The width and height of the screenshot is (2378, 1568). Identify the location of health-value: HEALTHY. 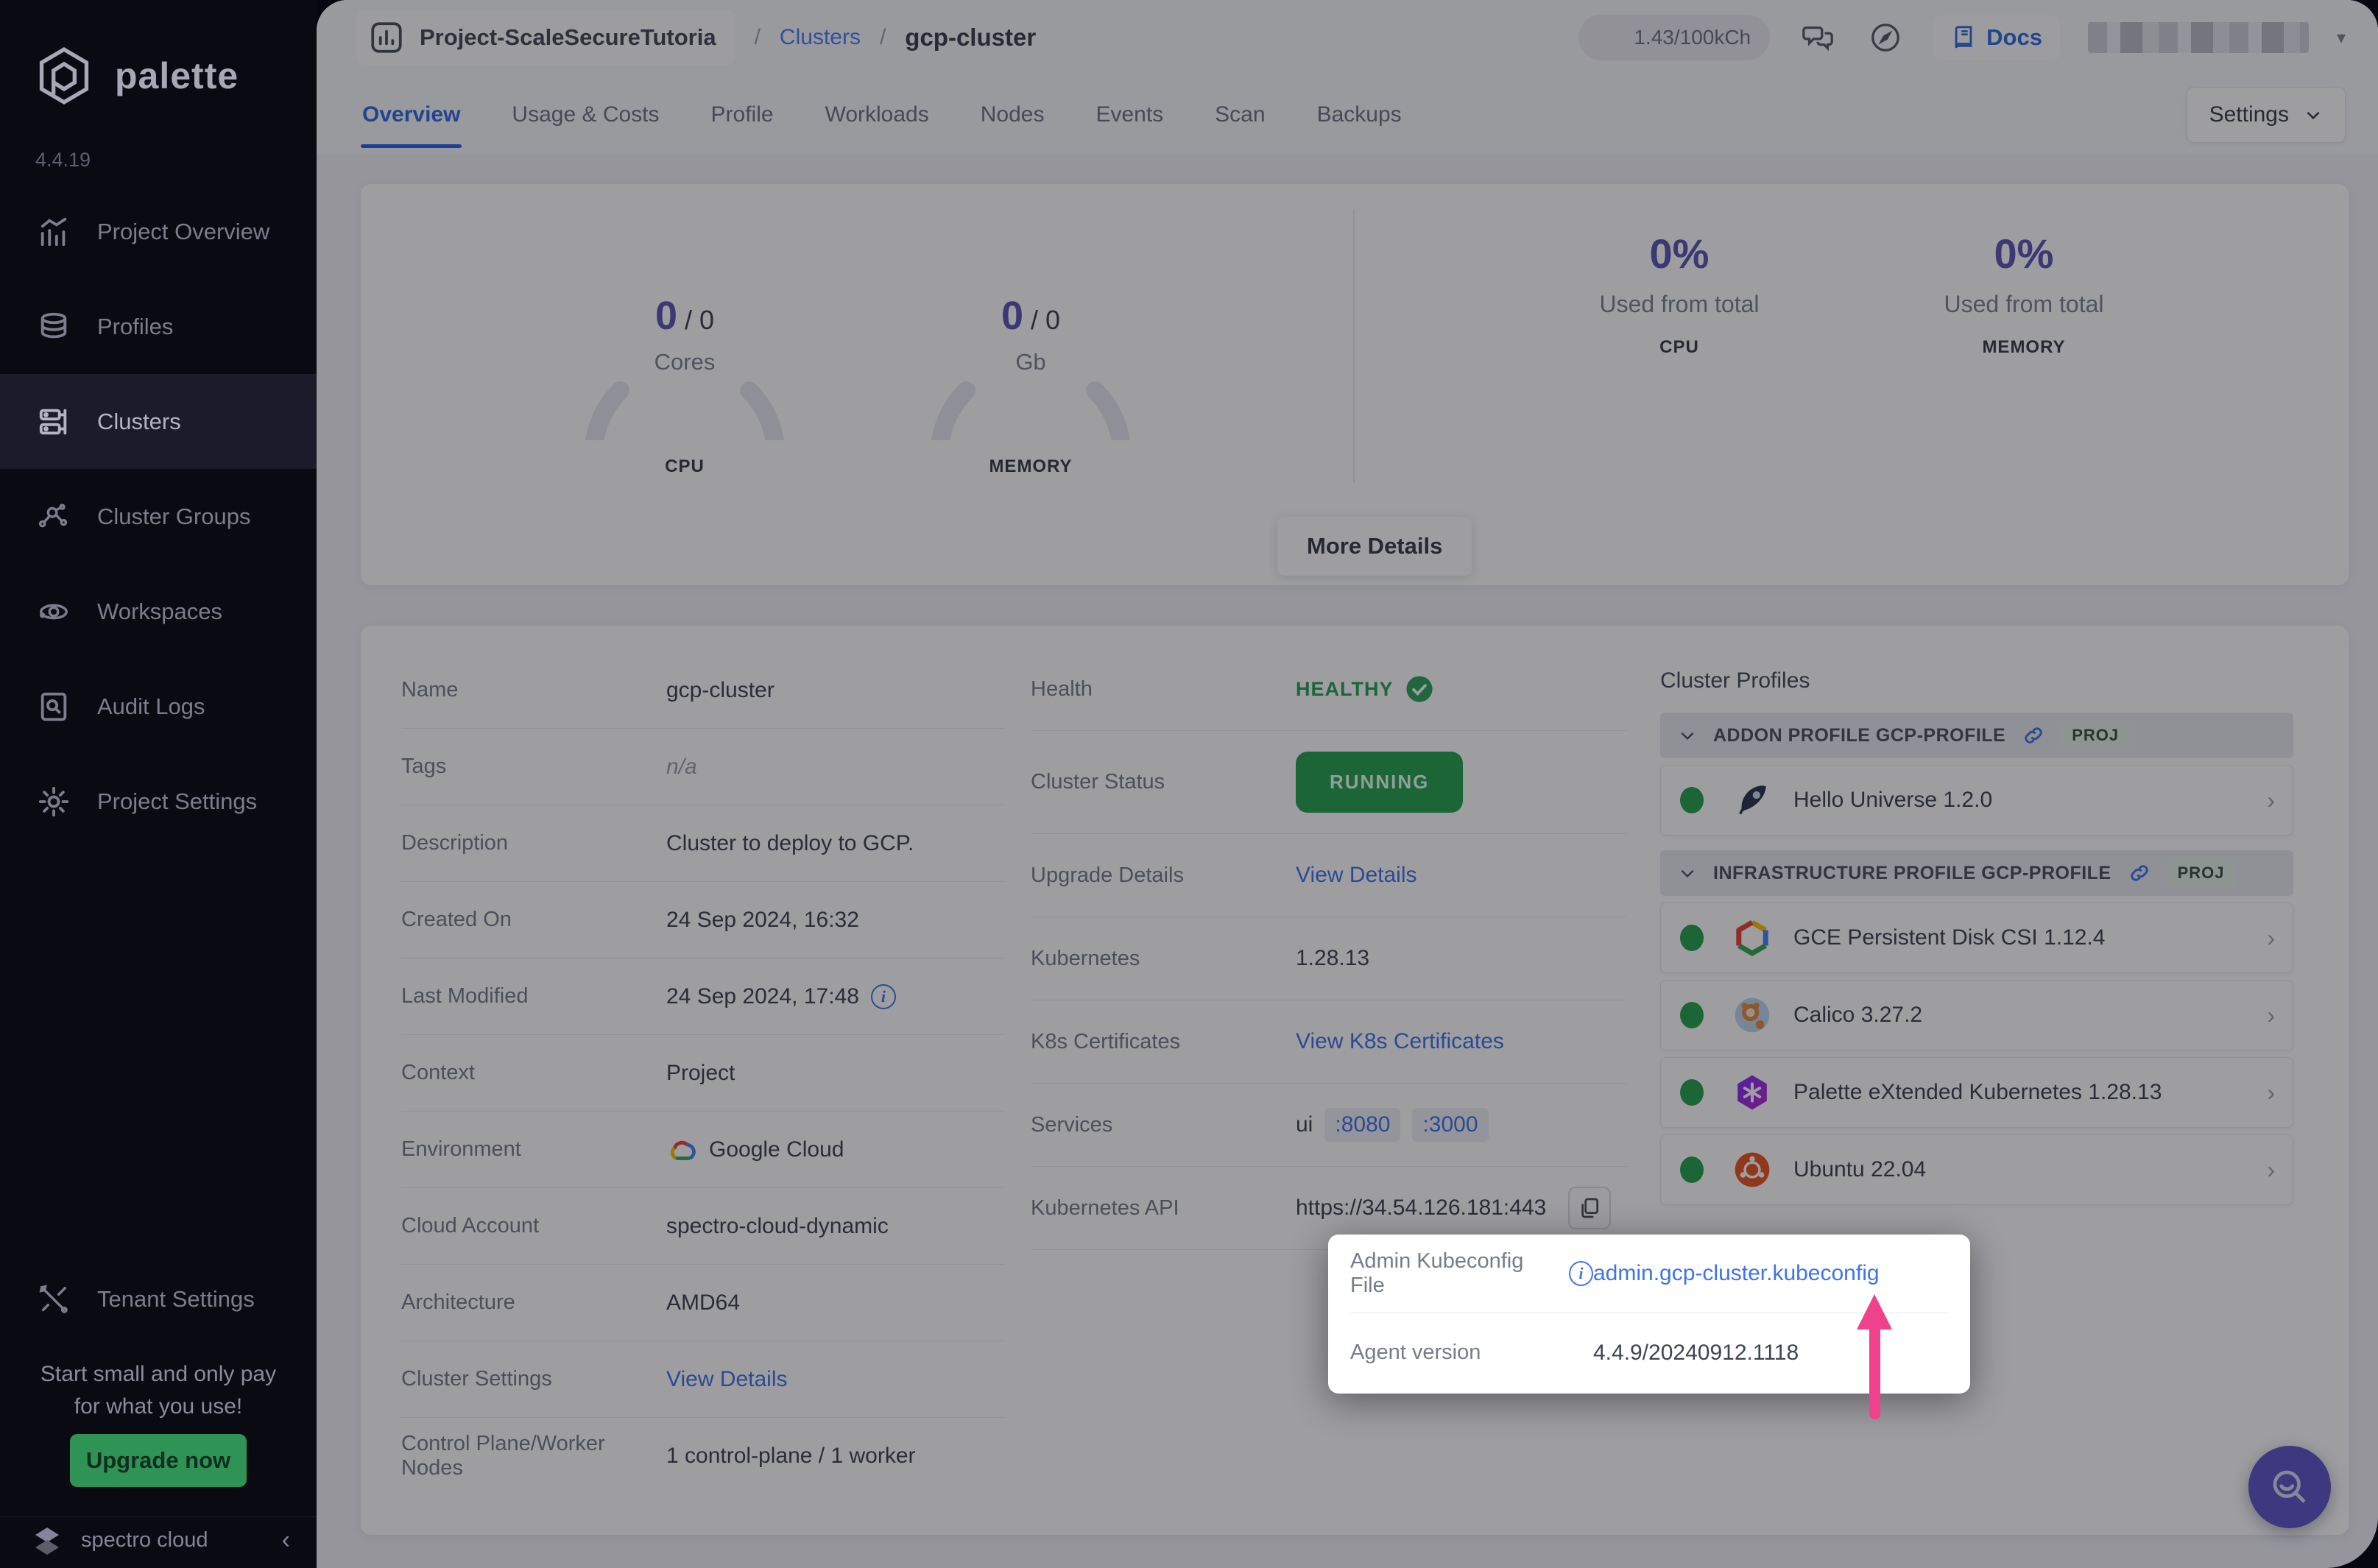
(1345, 688).